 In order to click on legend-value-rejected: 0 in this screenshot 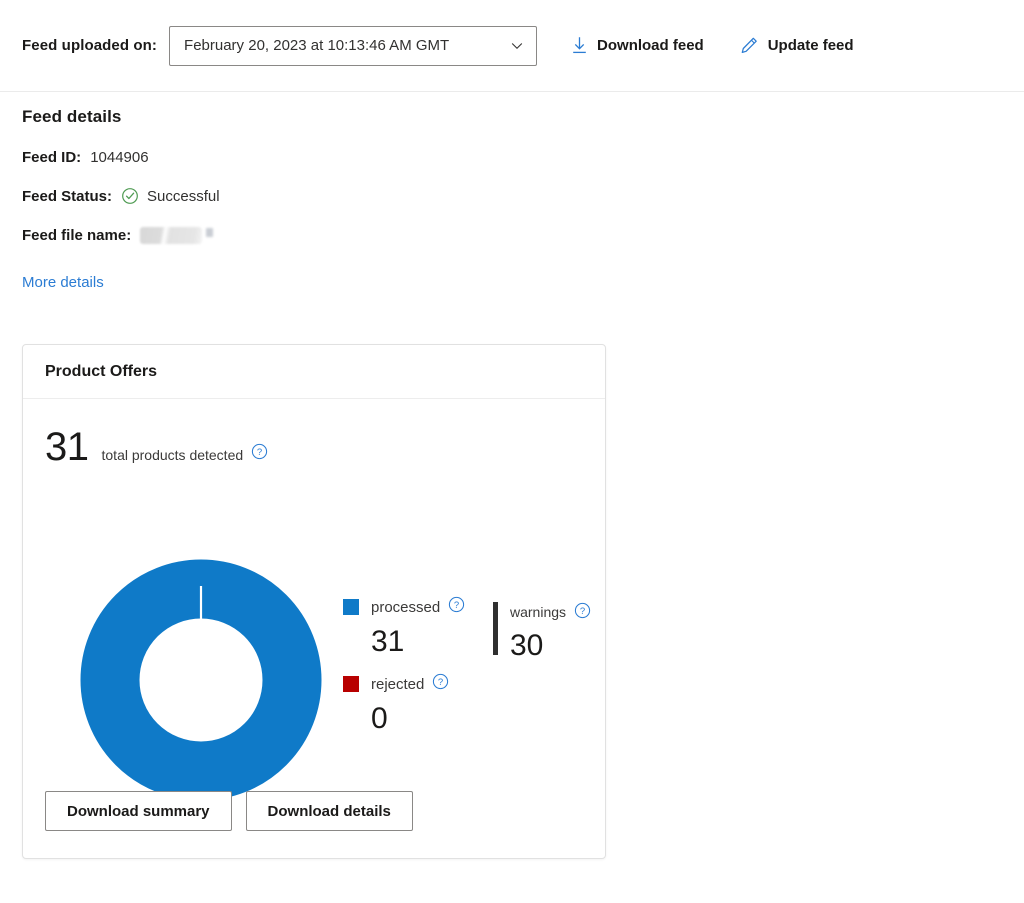, I will do `click(379, 718)`.